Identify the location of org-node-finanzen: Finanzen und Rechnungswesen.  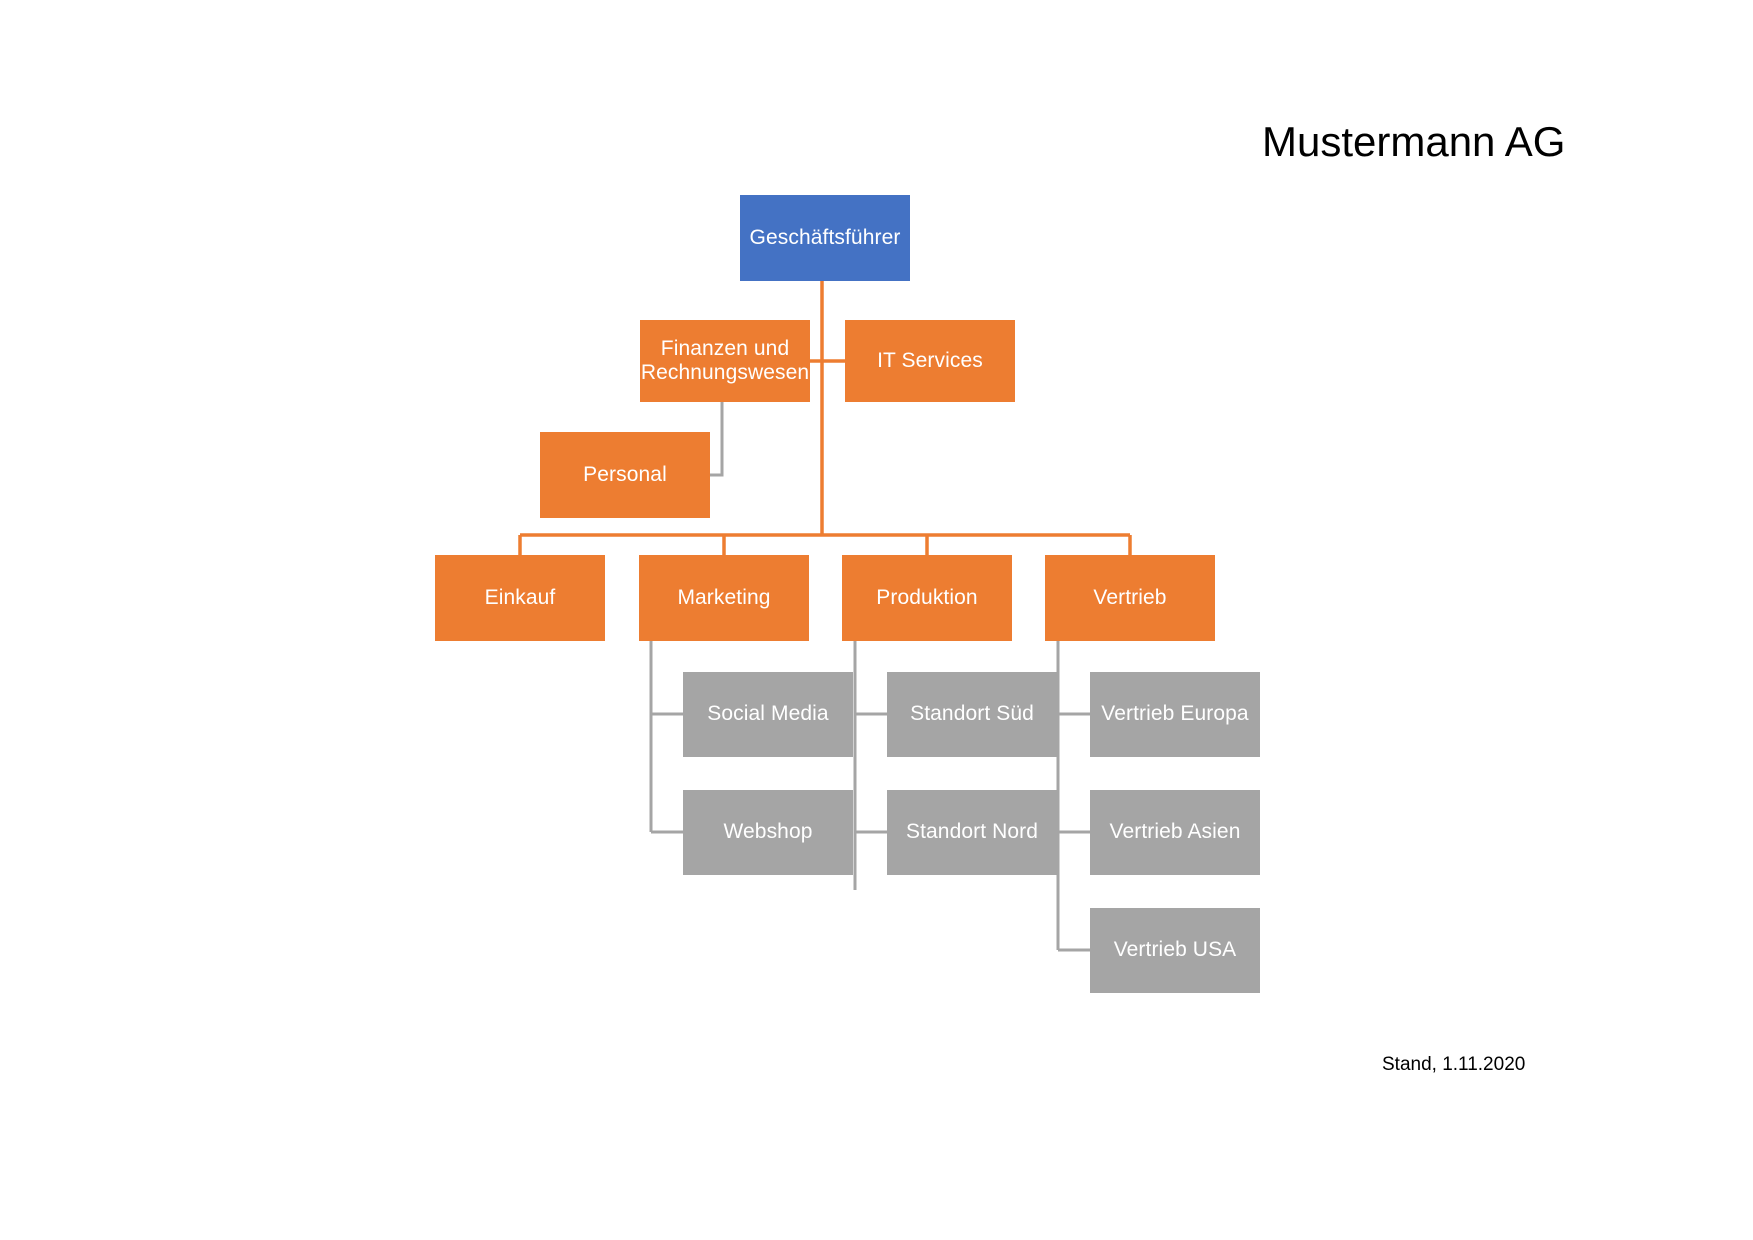
(725, 361).